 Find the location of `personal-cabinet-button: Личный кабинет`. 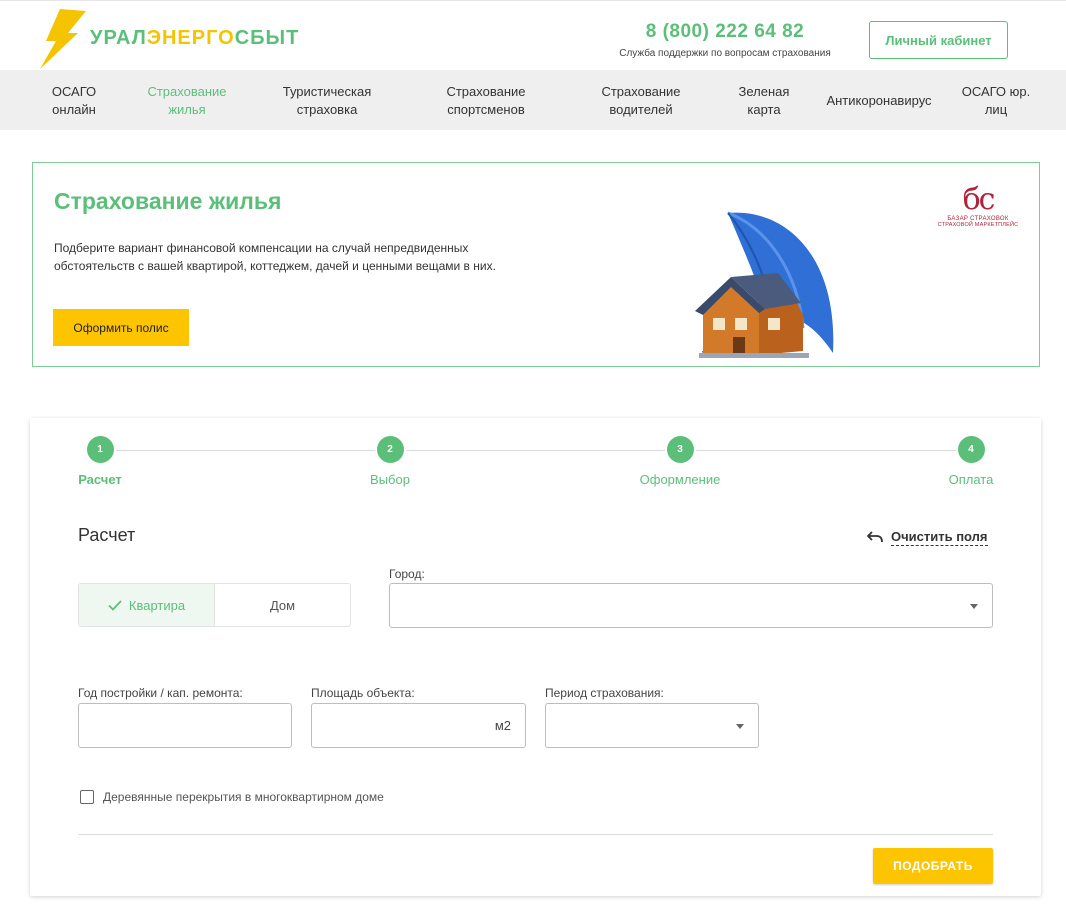

personal-cabinet-button: Личный кабинет is located at coordinates (938, 40).